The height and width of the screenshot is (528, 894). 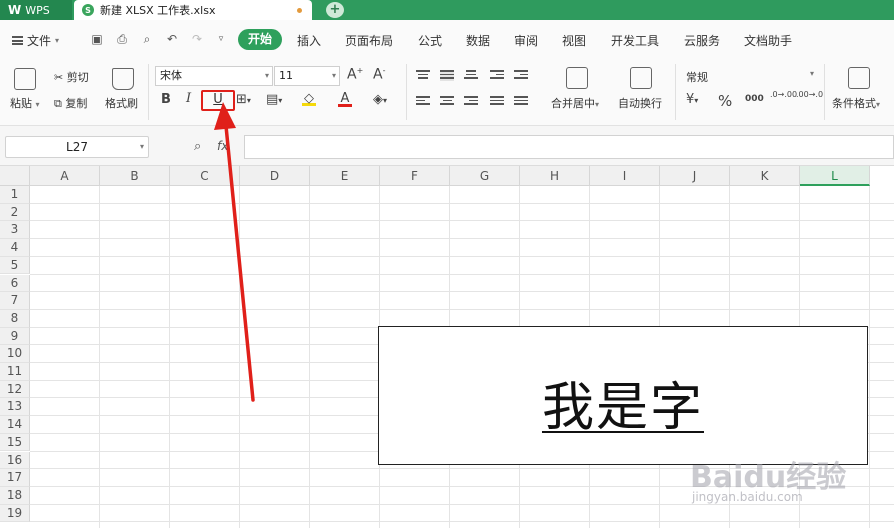 What do you see at coordinates (415, 176) in the screenshot?
I see `column-header-f: F` at bounding box center [415, 176].